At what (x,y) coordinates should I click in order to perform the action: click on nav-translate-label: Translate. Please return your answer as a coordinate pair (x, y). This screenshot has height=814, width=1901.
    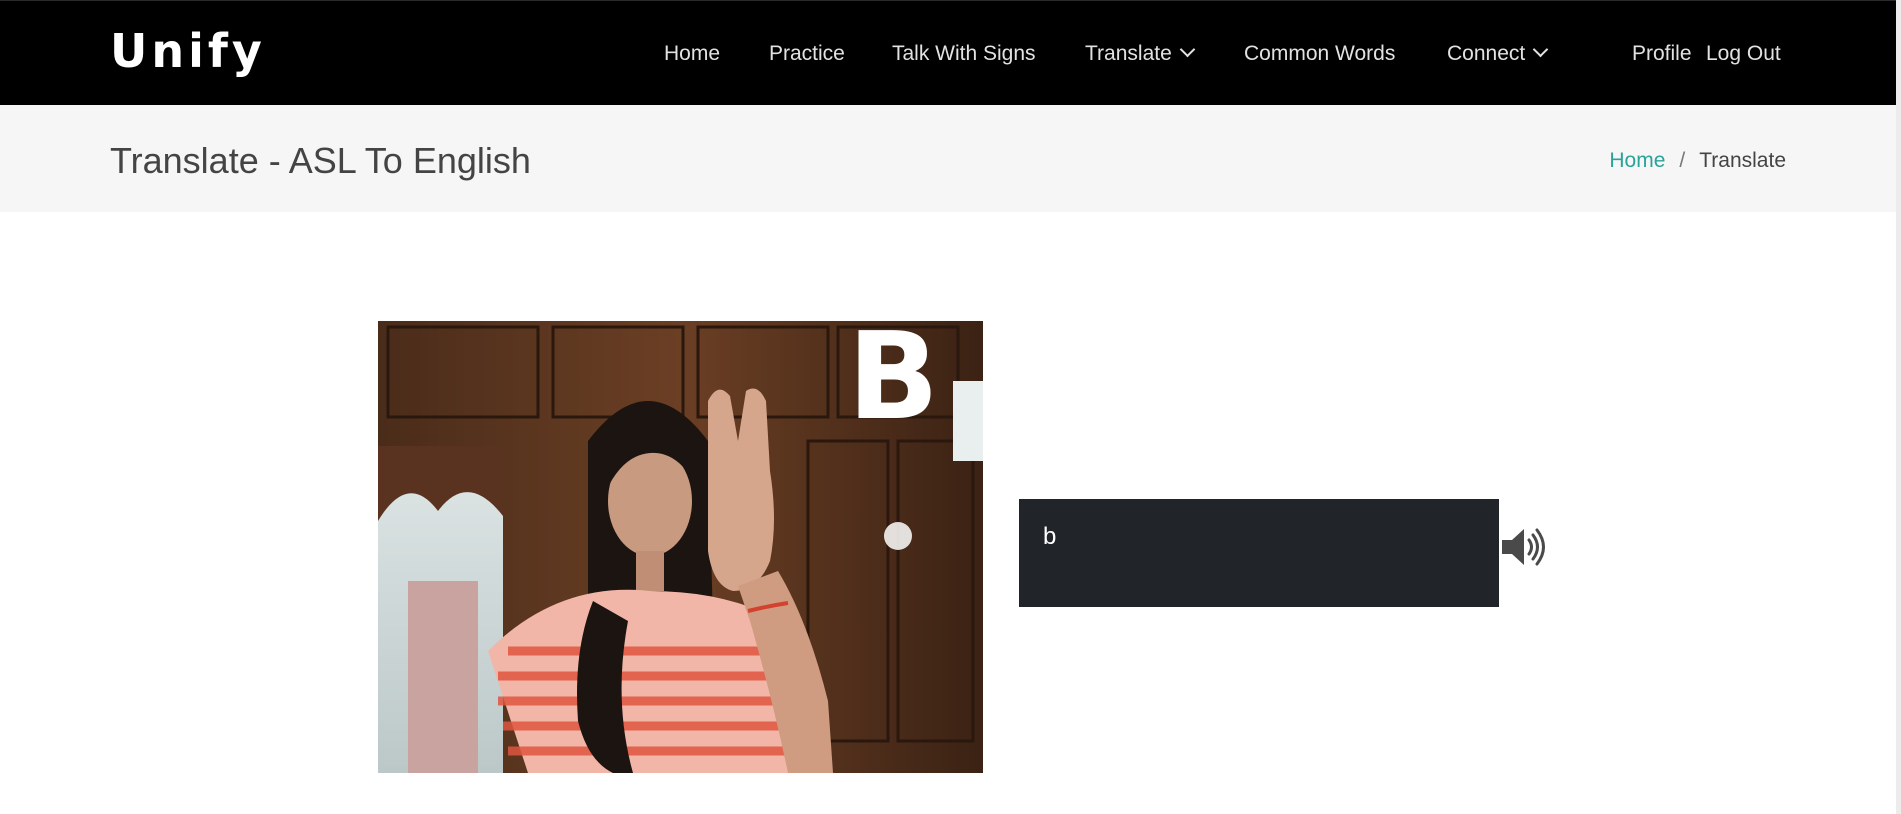
    Looking at the image, I should click on (1128, 53).